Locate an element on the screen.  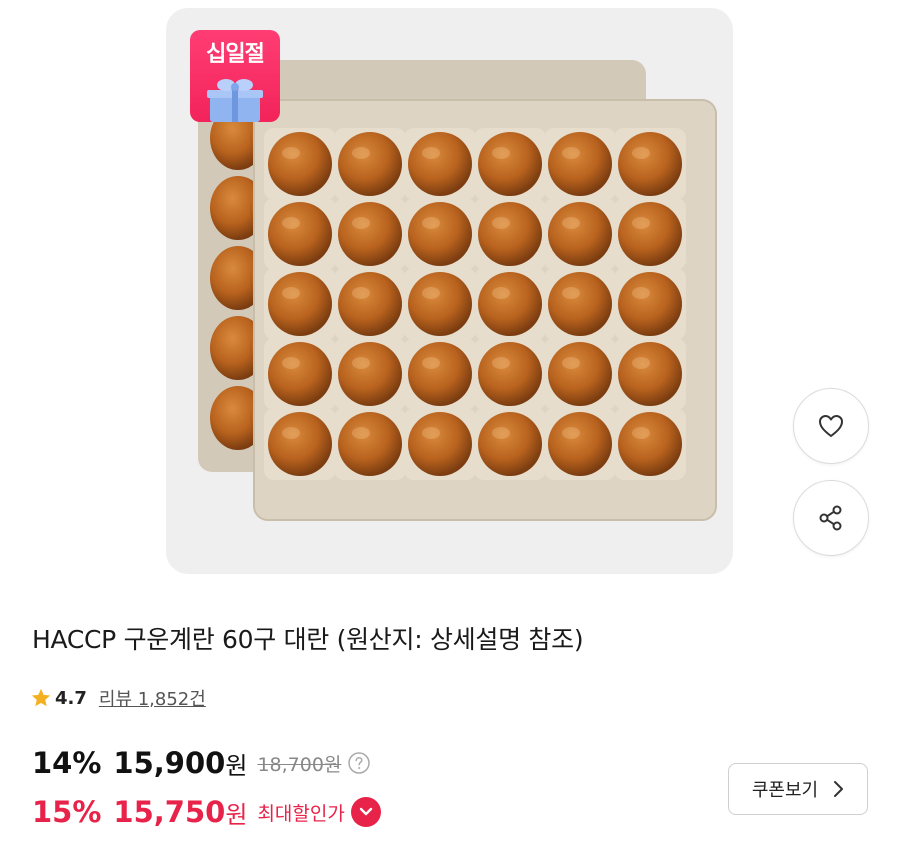
rating-value: 4.7 is located at coordinates (71, 698).